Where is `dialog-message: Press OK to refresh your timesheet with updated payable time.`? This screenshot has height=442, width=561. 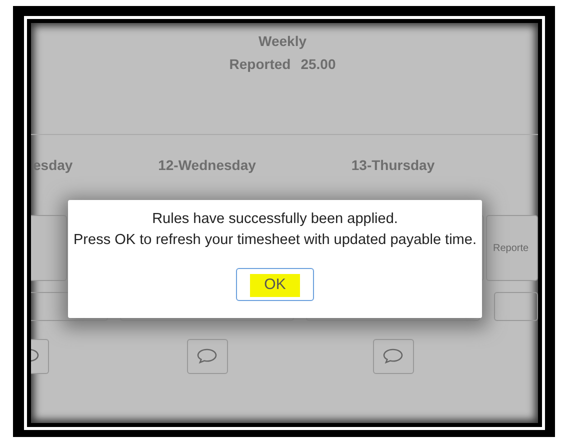 dialog-message: Press OK to refresh your timesheet with updated payable time. is located at coordinates (275, 240).